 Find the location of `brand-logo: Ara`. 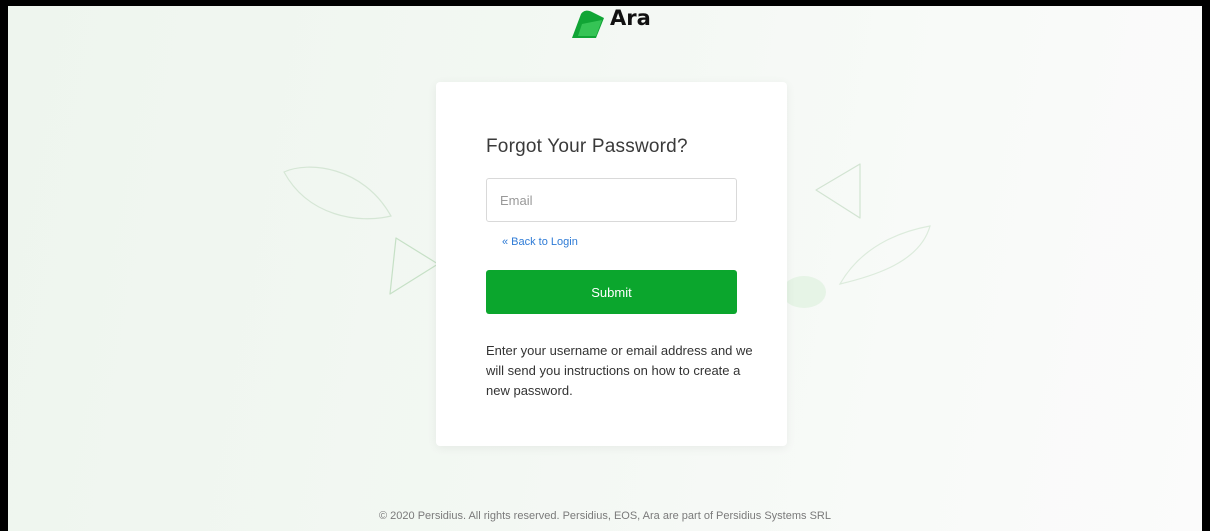

brand-logo: Ara is located at coordinates (608, 24).